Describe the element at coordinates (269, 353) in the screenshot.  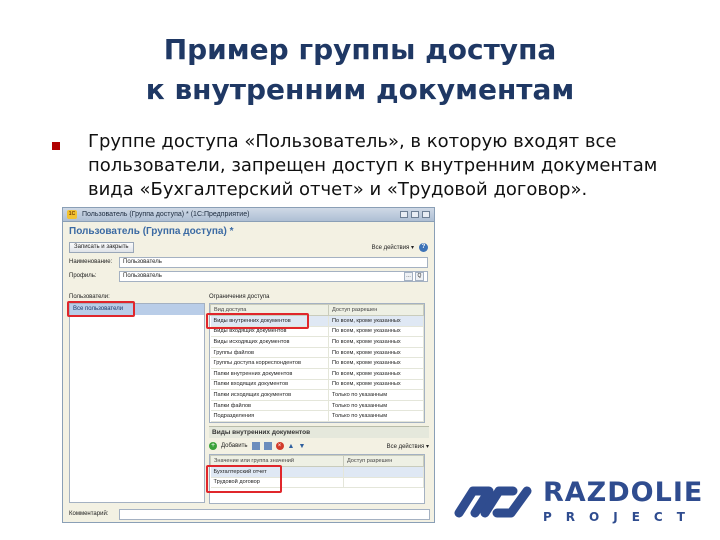
I see `access-type-cell: Группы файлов` at that location.